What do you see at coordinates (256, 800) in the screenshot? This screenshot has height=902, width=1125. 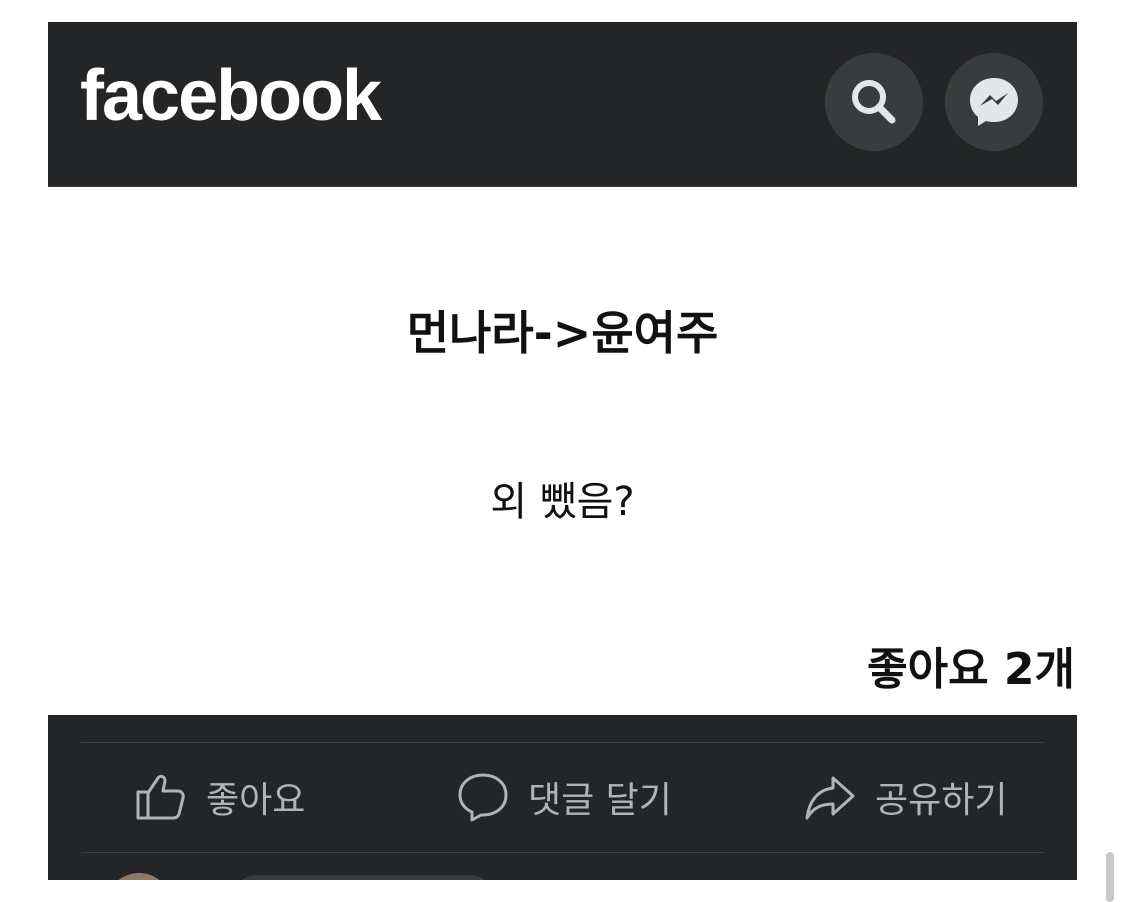 I see `like-label: 좋아요` at bounding box center [256, 800].